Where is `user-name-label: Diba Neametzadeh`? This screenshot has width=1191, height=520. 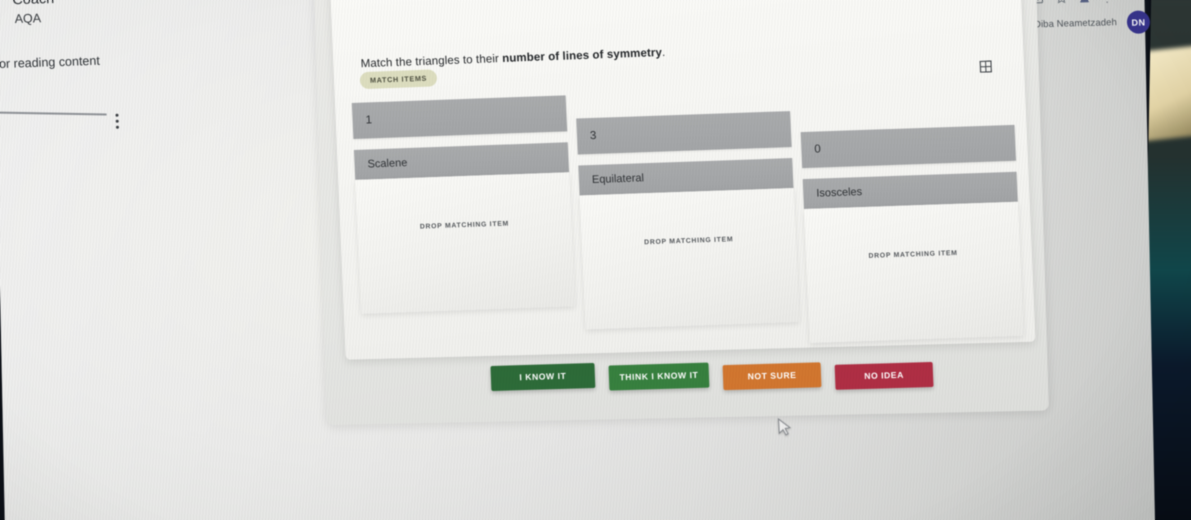 user-name-label: Diba Neametzadeh is located at coordinates (1075, 24).